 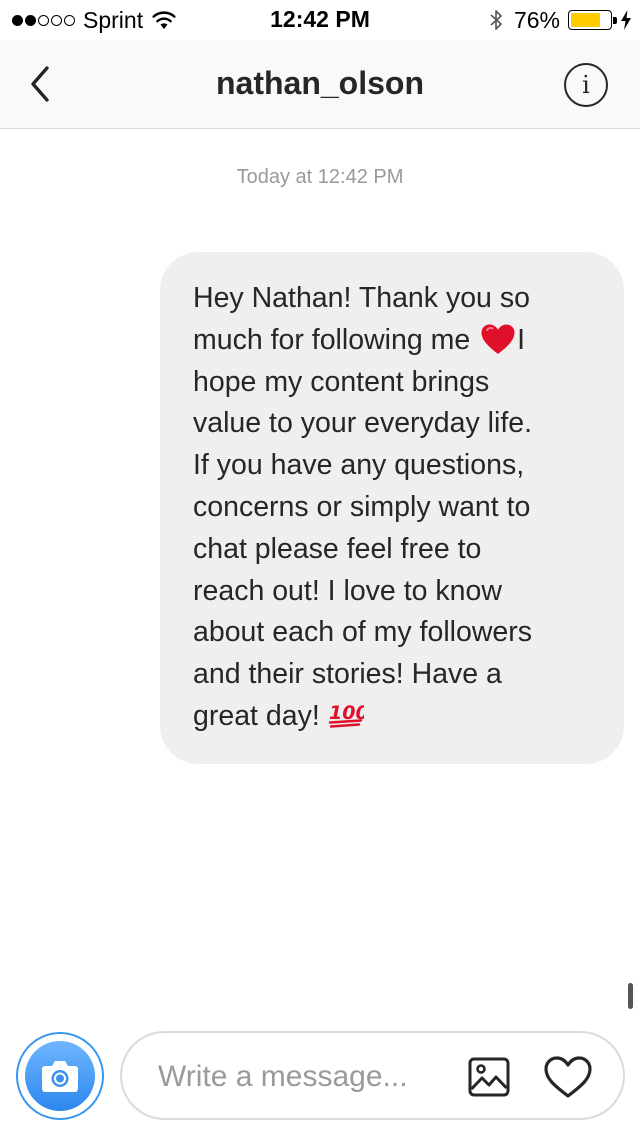 I want to click on camera-button, so click(x=60, y=1076).